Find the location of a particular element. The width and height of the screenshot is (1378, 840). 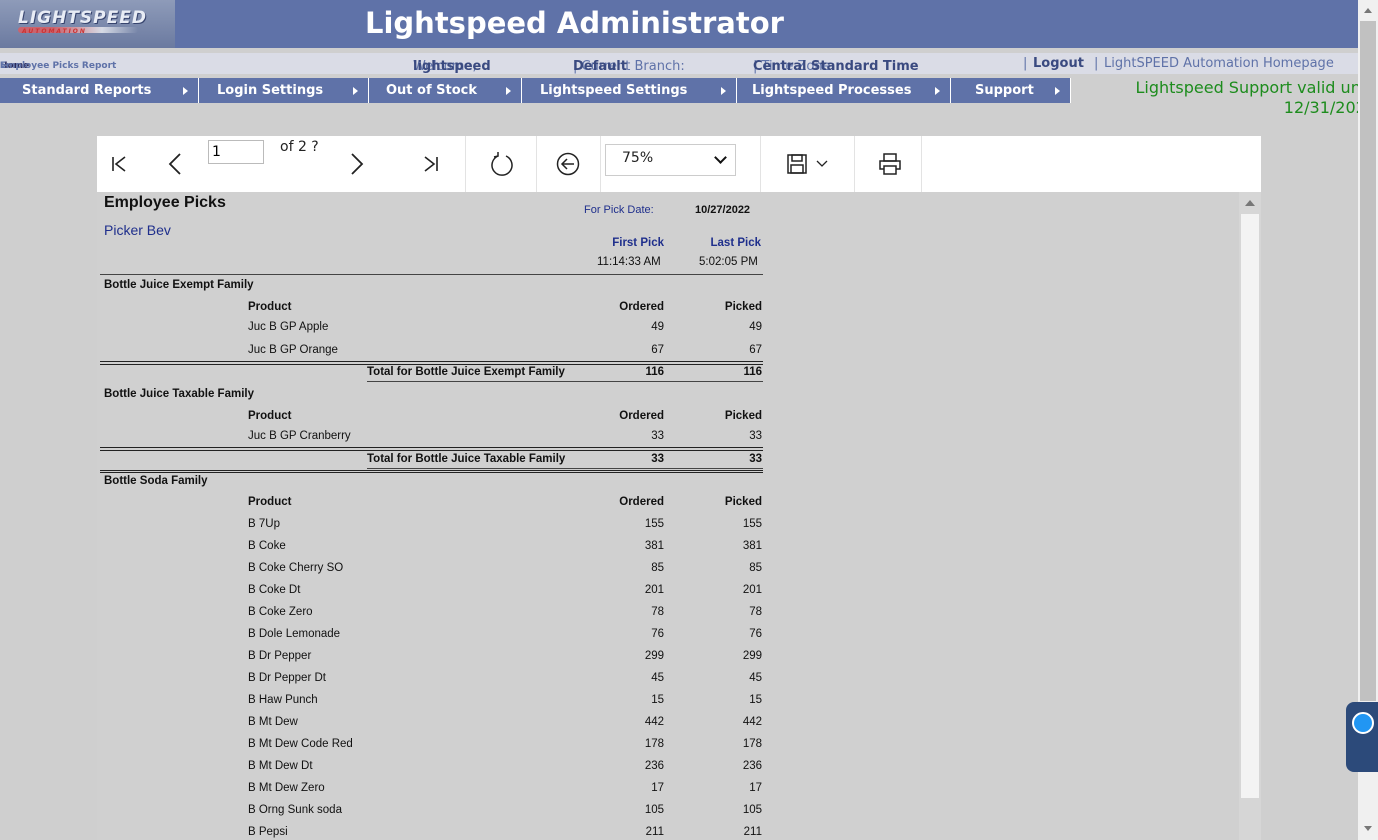

chevron-right-icon is located at coordinates (357, 164).